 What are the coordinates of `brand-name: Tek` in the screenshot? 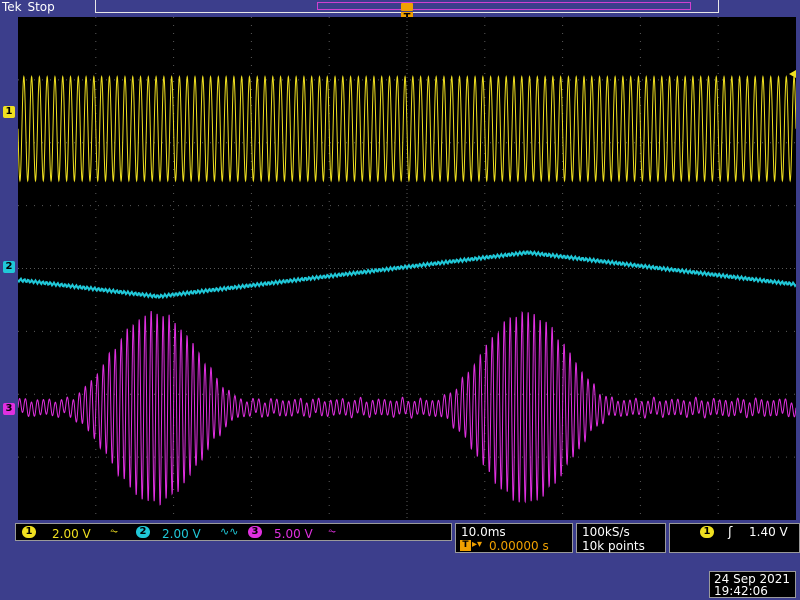 It's located at (12, 7).